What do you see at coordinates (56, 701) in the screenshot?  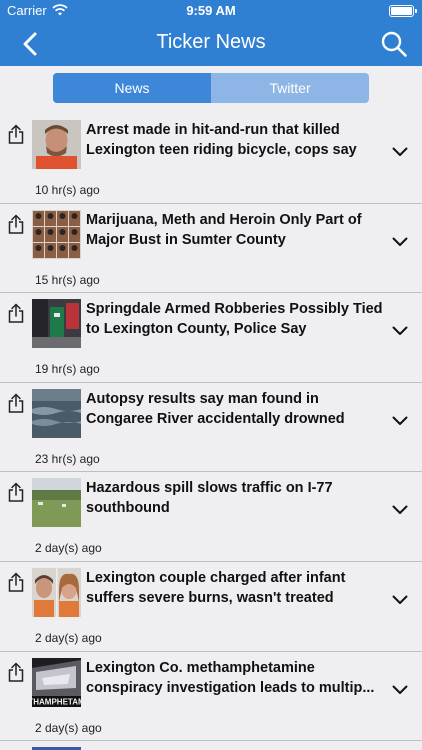 I see `thumbnail-caption: THAMPHETAM` at bounding box center [56, 701].